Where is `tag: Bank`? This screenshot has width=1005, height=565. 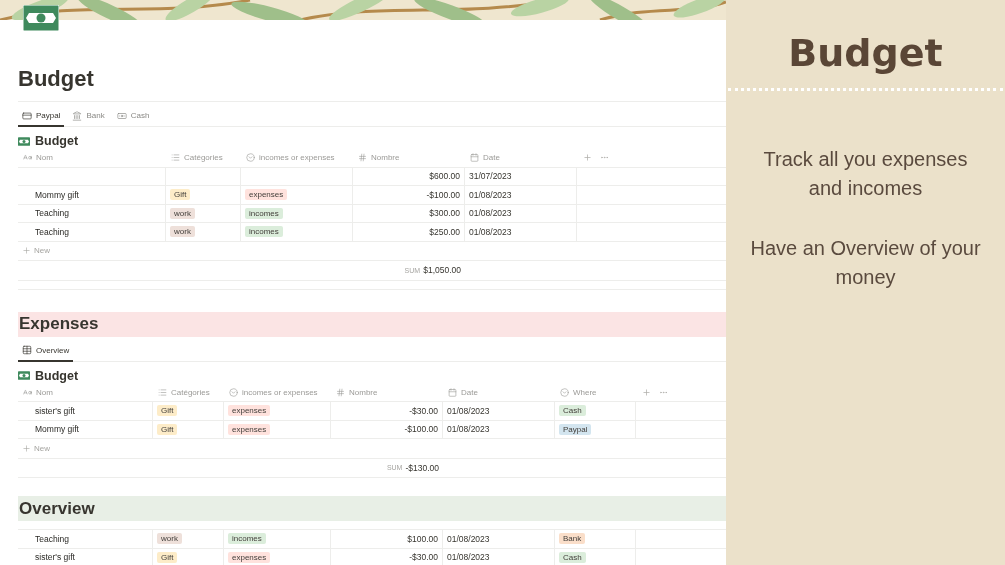
tag: Bank is located at coordinates (572, 539).